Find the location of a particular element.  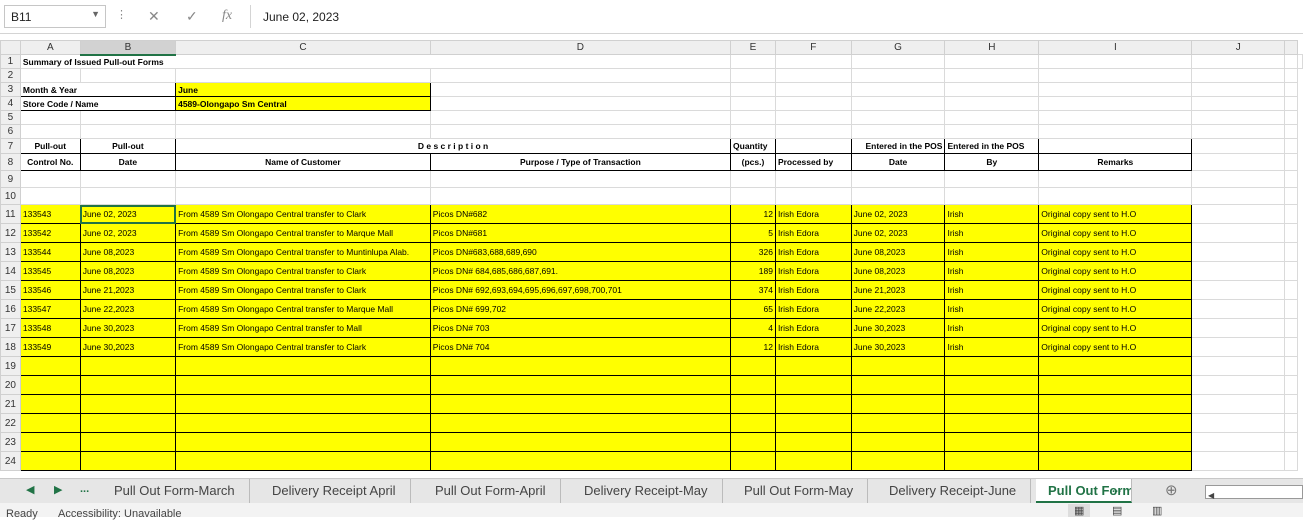

chevron-down-icon: ▼ is located at coordinates (95, 14).